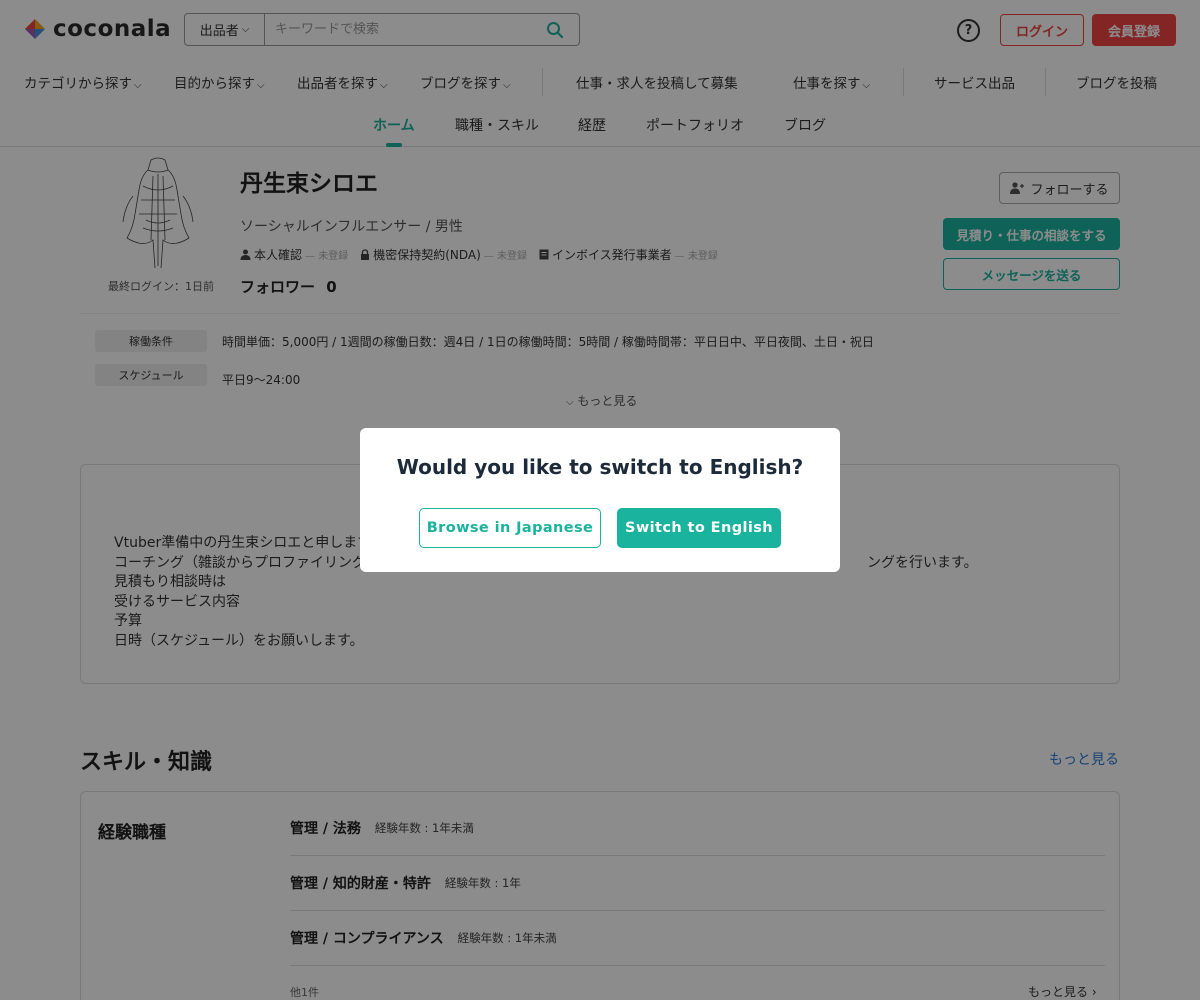 Image resolution: width=1200 pixels, height=1000 pixels. What do you see at coordinates (600, 467) in the screenshot?
I see `modal-title: Would you like to switch to English?` at bounding box center [600, 467].